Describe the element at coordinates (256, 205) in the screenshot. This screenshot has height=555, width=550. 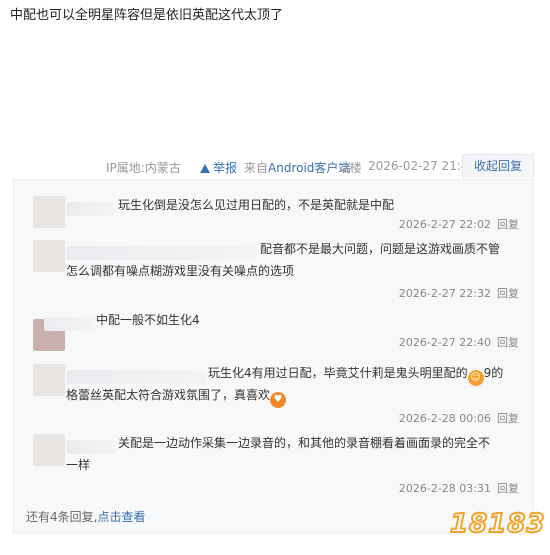
I see `reply-text: 玩生化倒是没怎么见过用日配的，不是英配就是中配` at that location.